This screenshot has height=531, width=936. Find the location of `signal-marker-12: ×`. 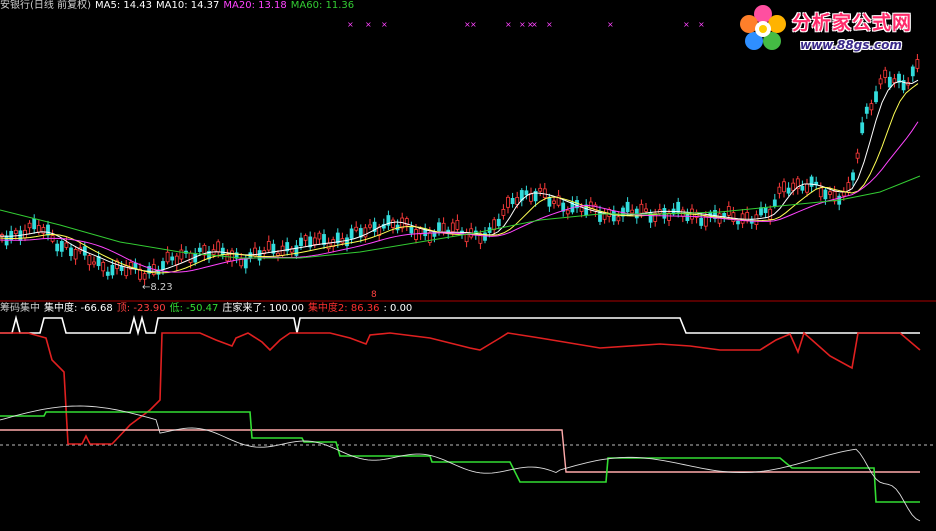

signal-marker-12: × is located at coordinates (701, 24).